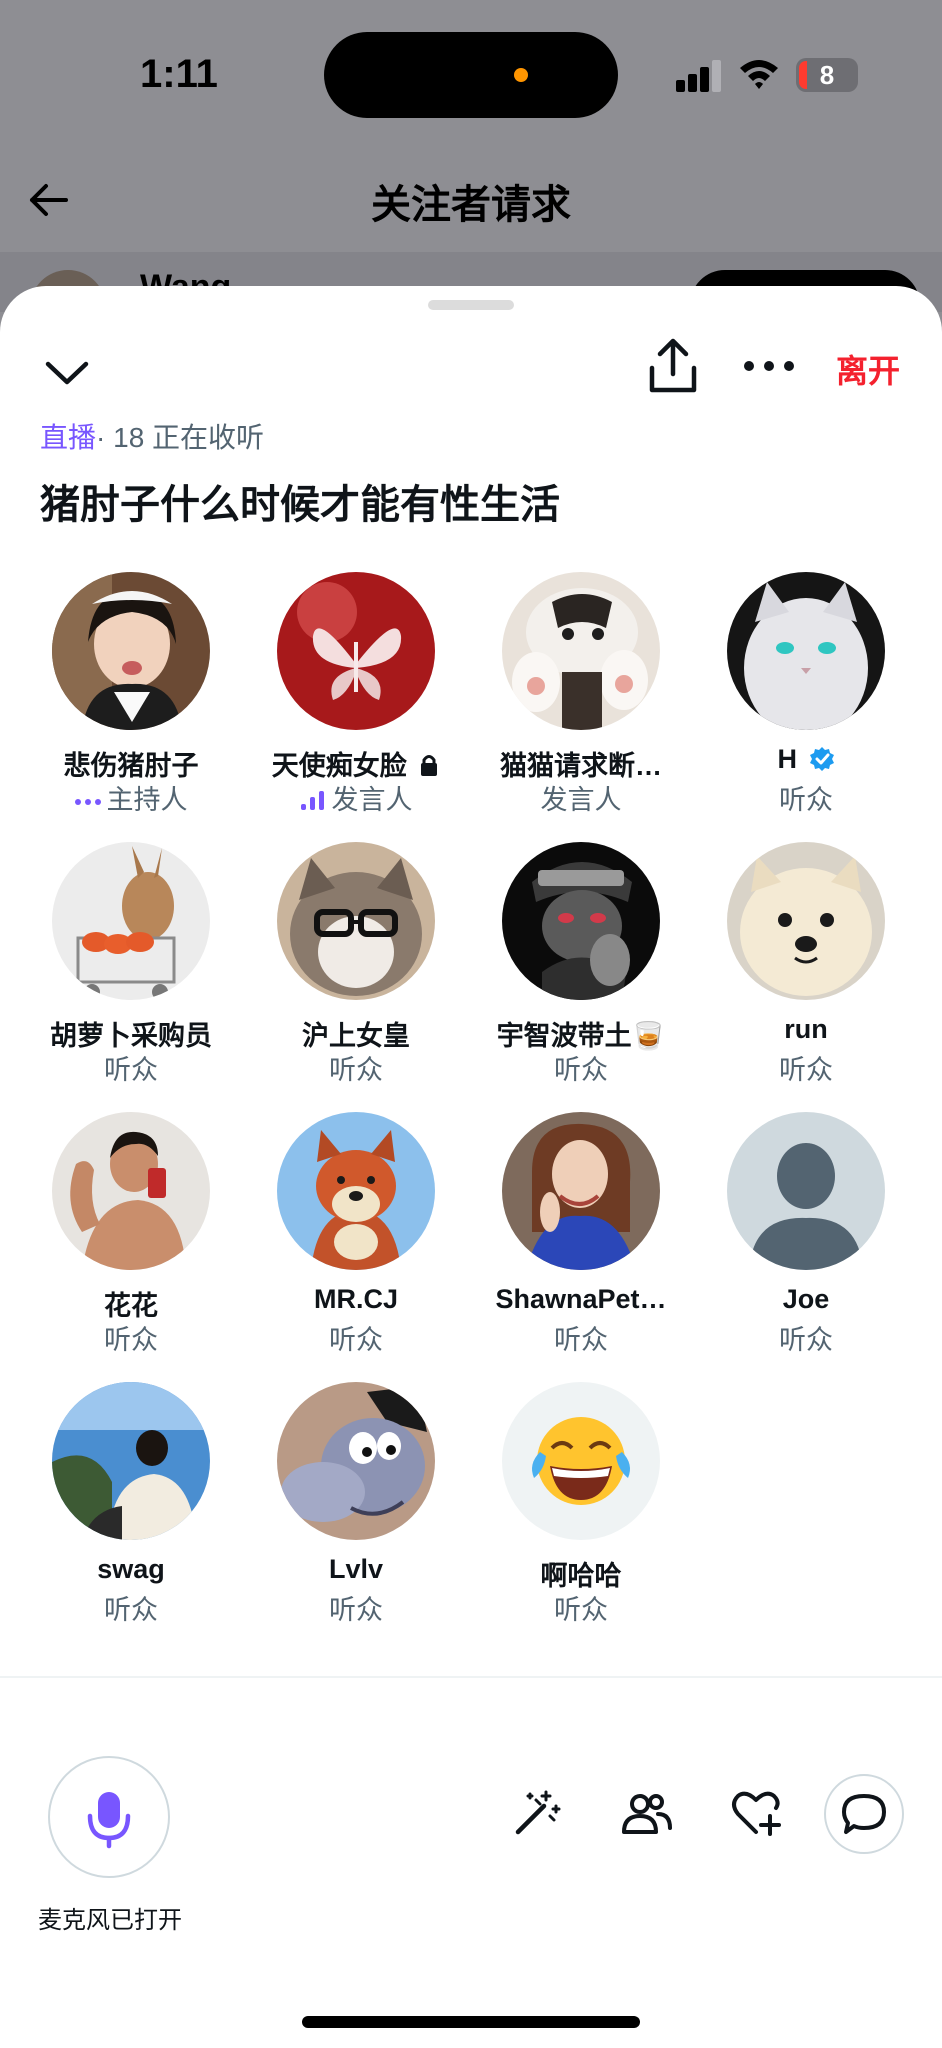 This screenshot has width=942, height=2048. Describe the element at coordinates (300, 505) in the screenshot. I see `space-title: 猪肘子什么时候才能有性生活` at that location.